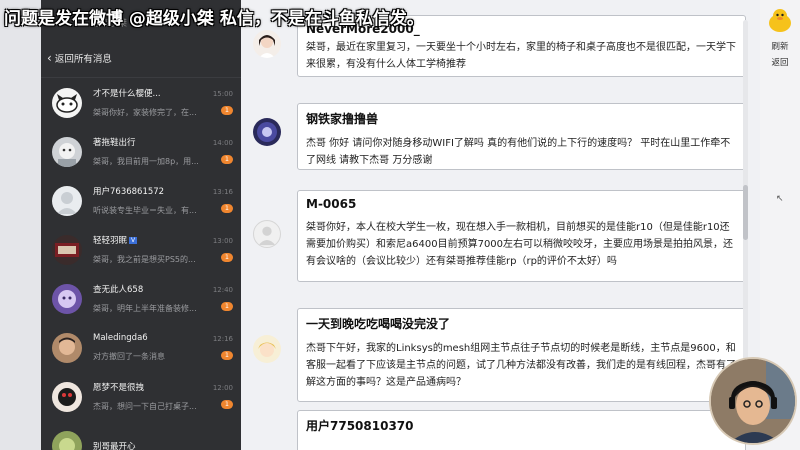 This screenshot has height=450, width=800. What do you see at coordinates (141, 347) in the screenshot?
I see `conversation-item: Maledingda6 对方撤回了一条消息 12:16 1` at bounding box center [141, 347].